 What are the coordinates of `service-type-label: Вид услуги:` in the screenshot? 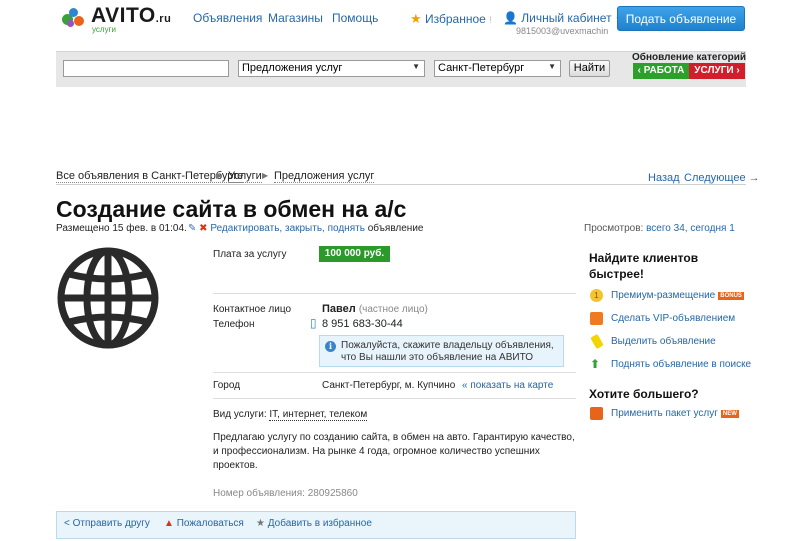 It's located at (240, 414).